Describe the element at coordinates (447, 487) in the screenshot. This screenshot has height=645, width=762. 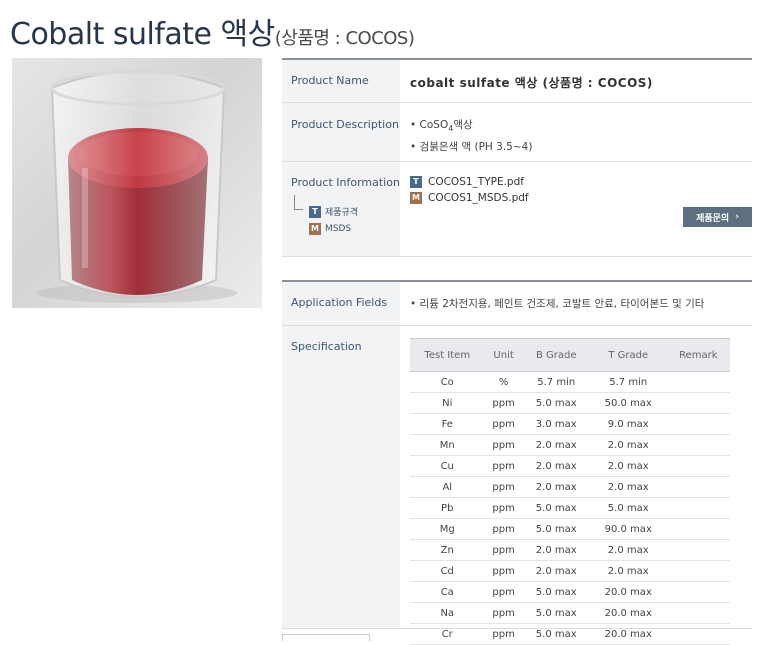
I see `table-cell: Al` at that location.